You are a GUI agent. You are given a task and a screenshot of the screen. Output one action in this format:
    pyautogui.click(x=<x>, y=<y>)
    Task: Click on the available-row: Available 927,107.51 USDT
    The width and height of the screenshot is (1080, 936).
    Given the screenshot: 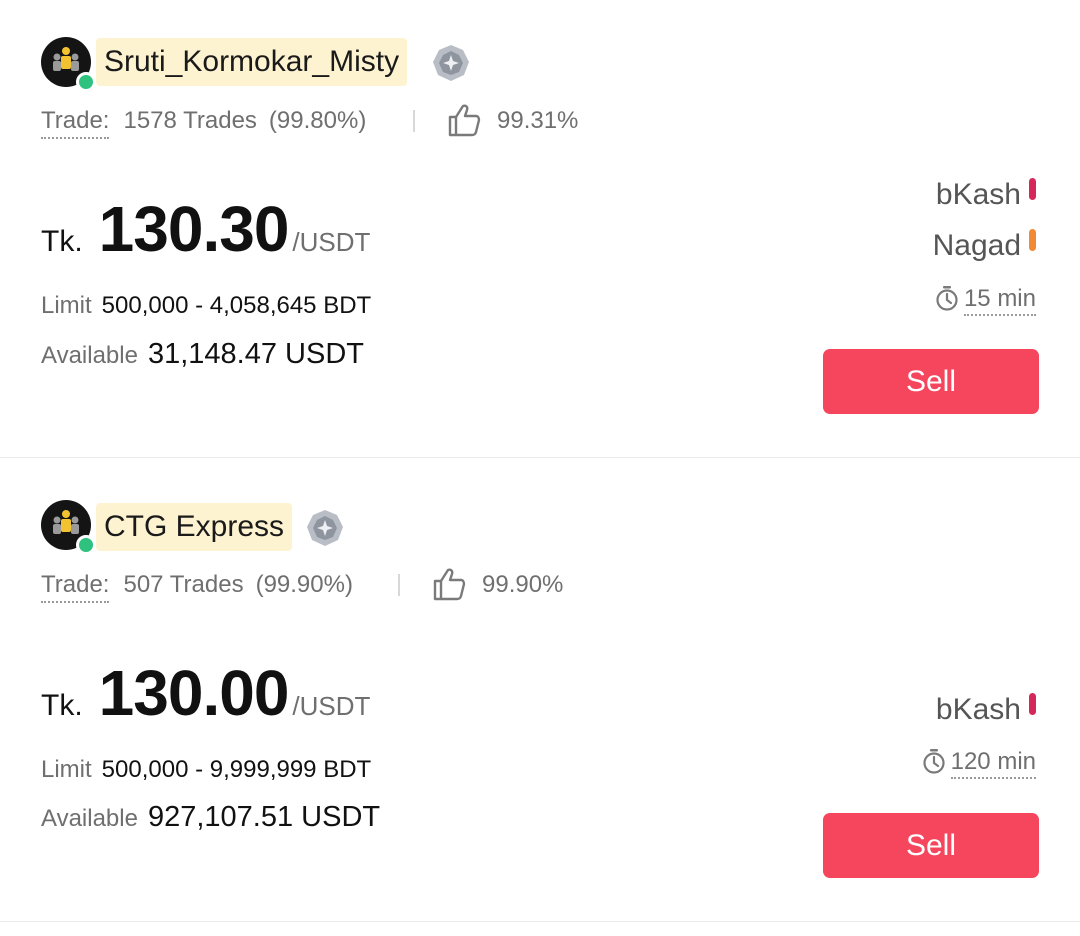 What is the action you would take?
    pyautogui.click(x=210, y=817)
    